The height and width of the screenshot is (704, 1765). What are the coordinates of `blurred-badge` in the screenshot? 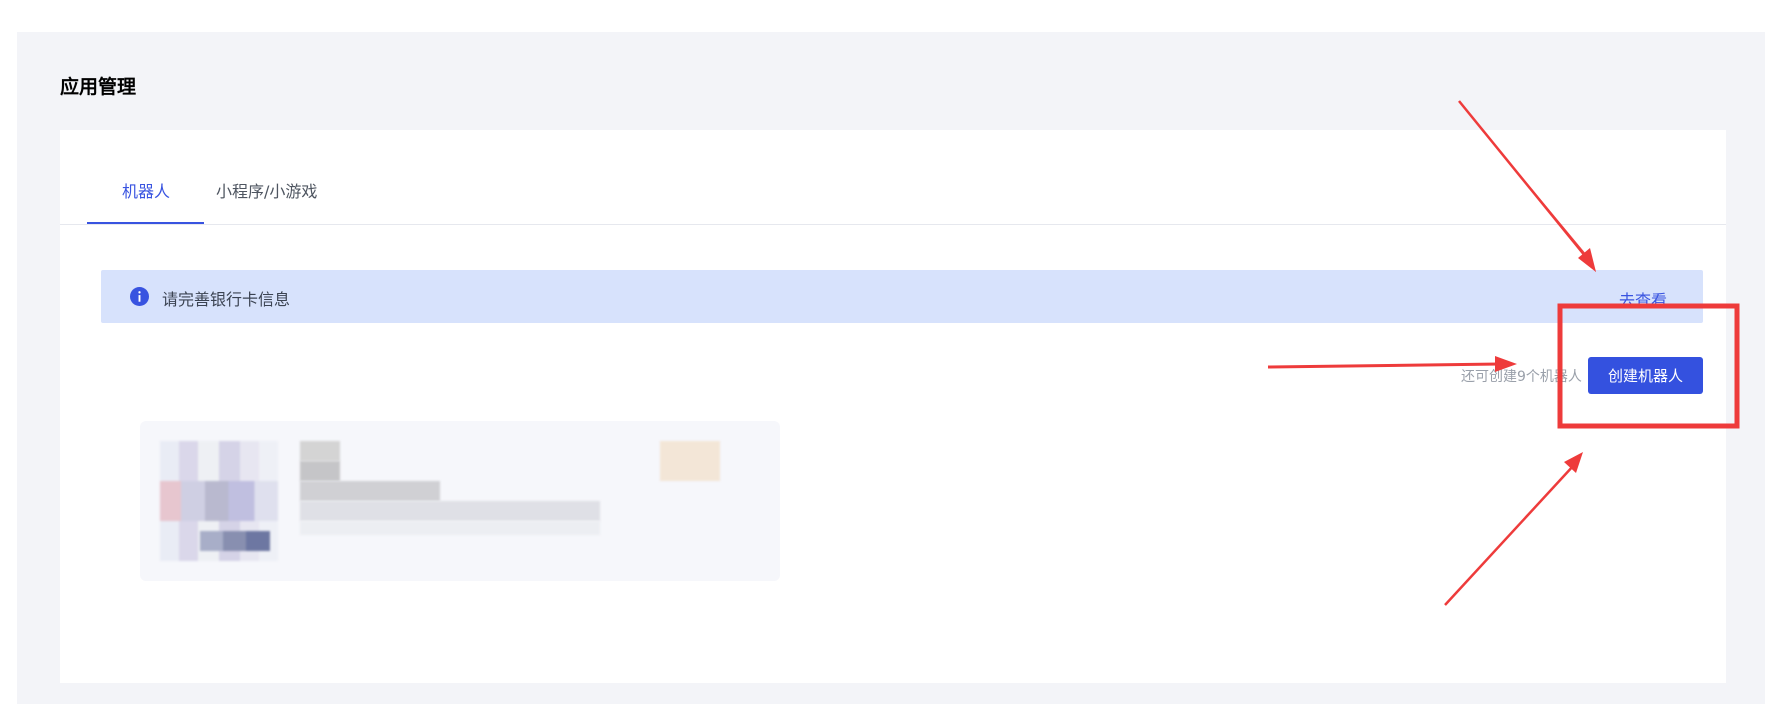 It's located at (690, 461).